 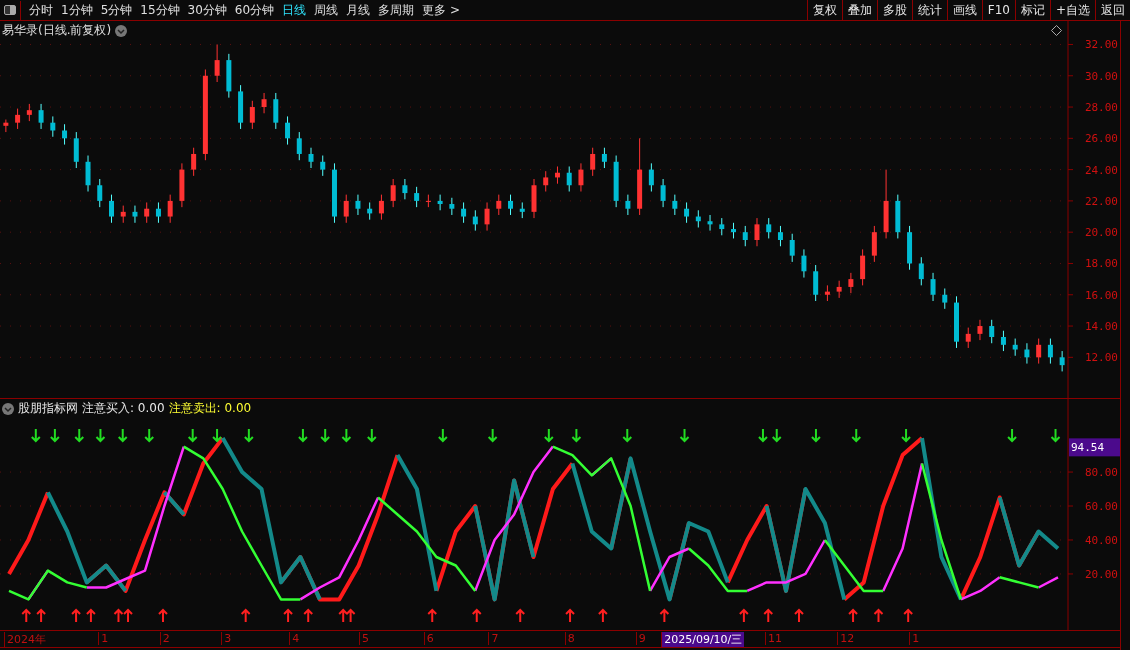 What do you see at coordinates (294, 638) in the screenshot?
I see `time-axis-label: 4` at bounding box center [294, 638].